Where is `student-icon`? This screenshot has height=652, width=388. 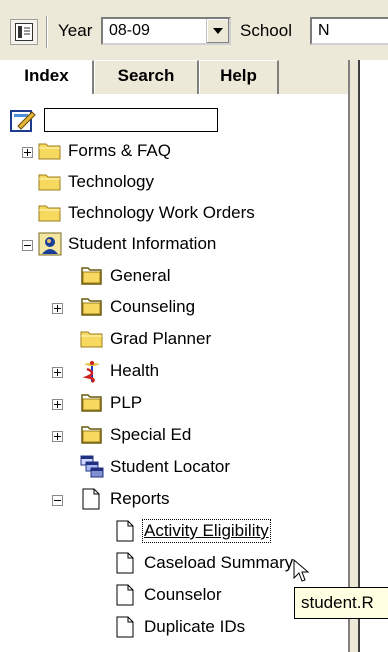
student-icon is located at coordinates (50, 246).